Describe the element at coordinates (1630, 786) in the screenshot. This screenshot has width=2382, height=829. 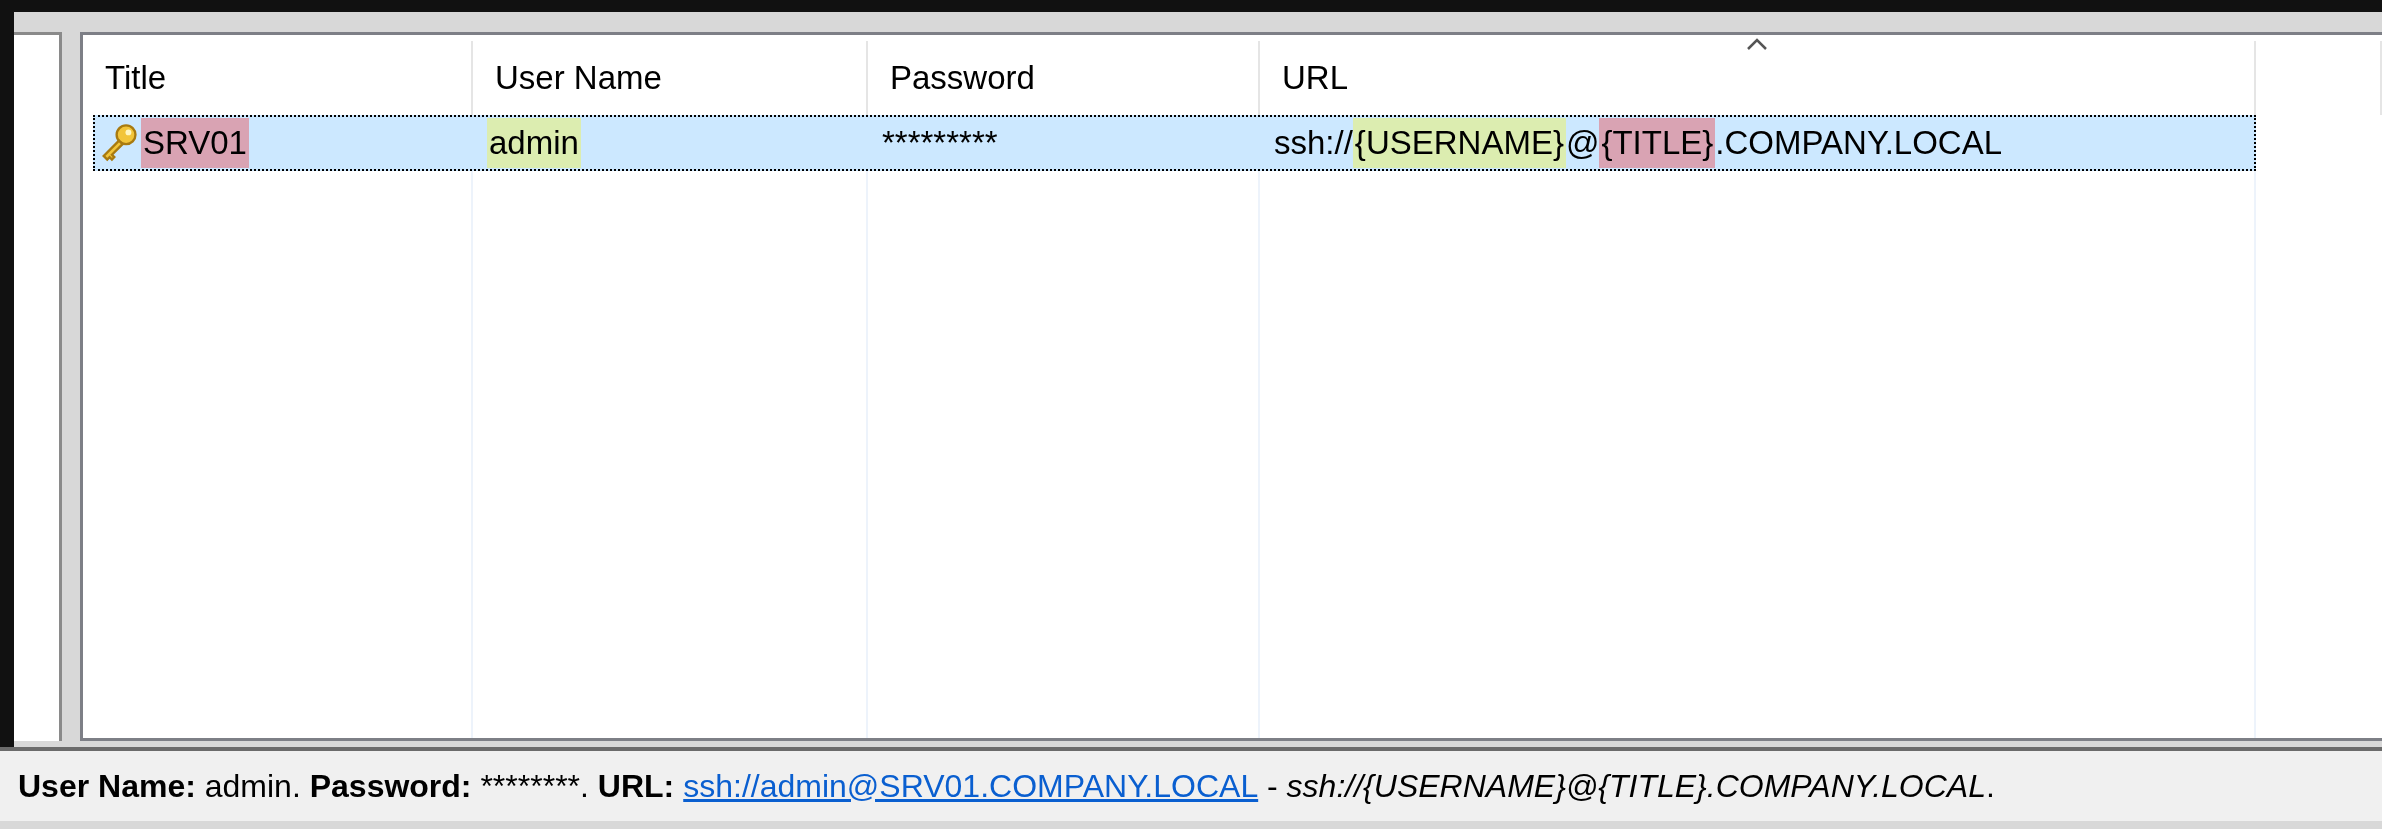
I see `status-text: - ssh://{USERNAME}@{TITLE}.COMPANY.LOCAL.` at that location.